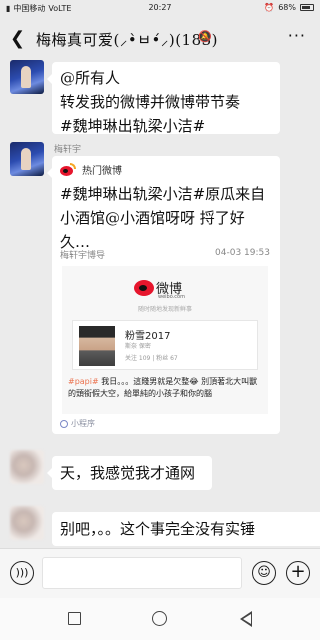 This screenshot has width=320, height=640. What do you see at coordinates (242, 253) in the screenshot?
I see `card-date: 04-03 19:53` at bounding box center [242, 253].